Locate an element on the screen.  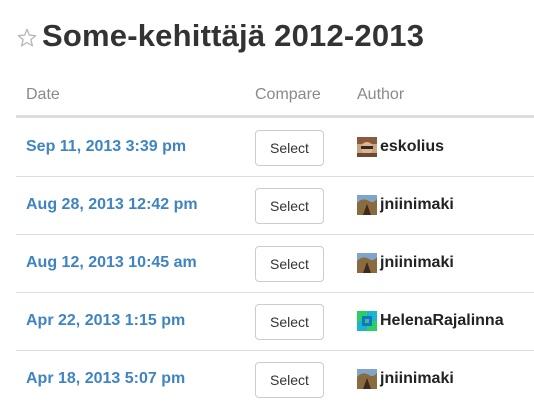
column-header-date: Date is located at coordinates (43, 94).